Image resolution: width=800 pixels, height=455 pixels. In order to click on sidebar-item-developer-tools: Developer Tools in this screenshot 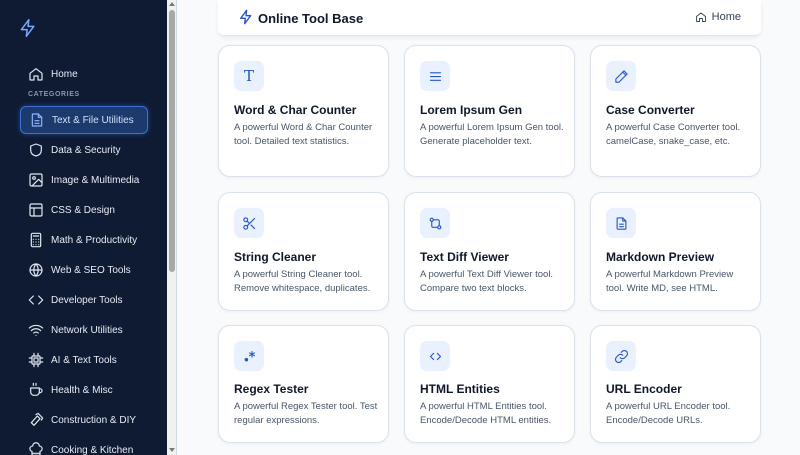, I will do `click(84, 300)`.